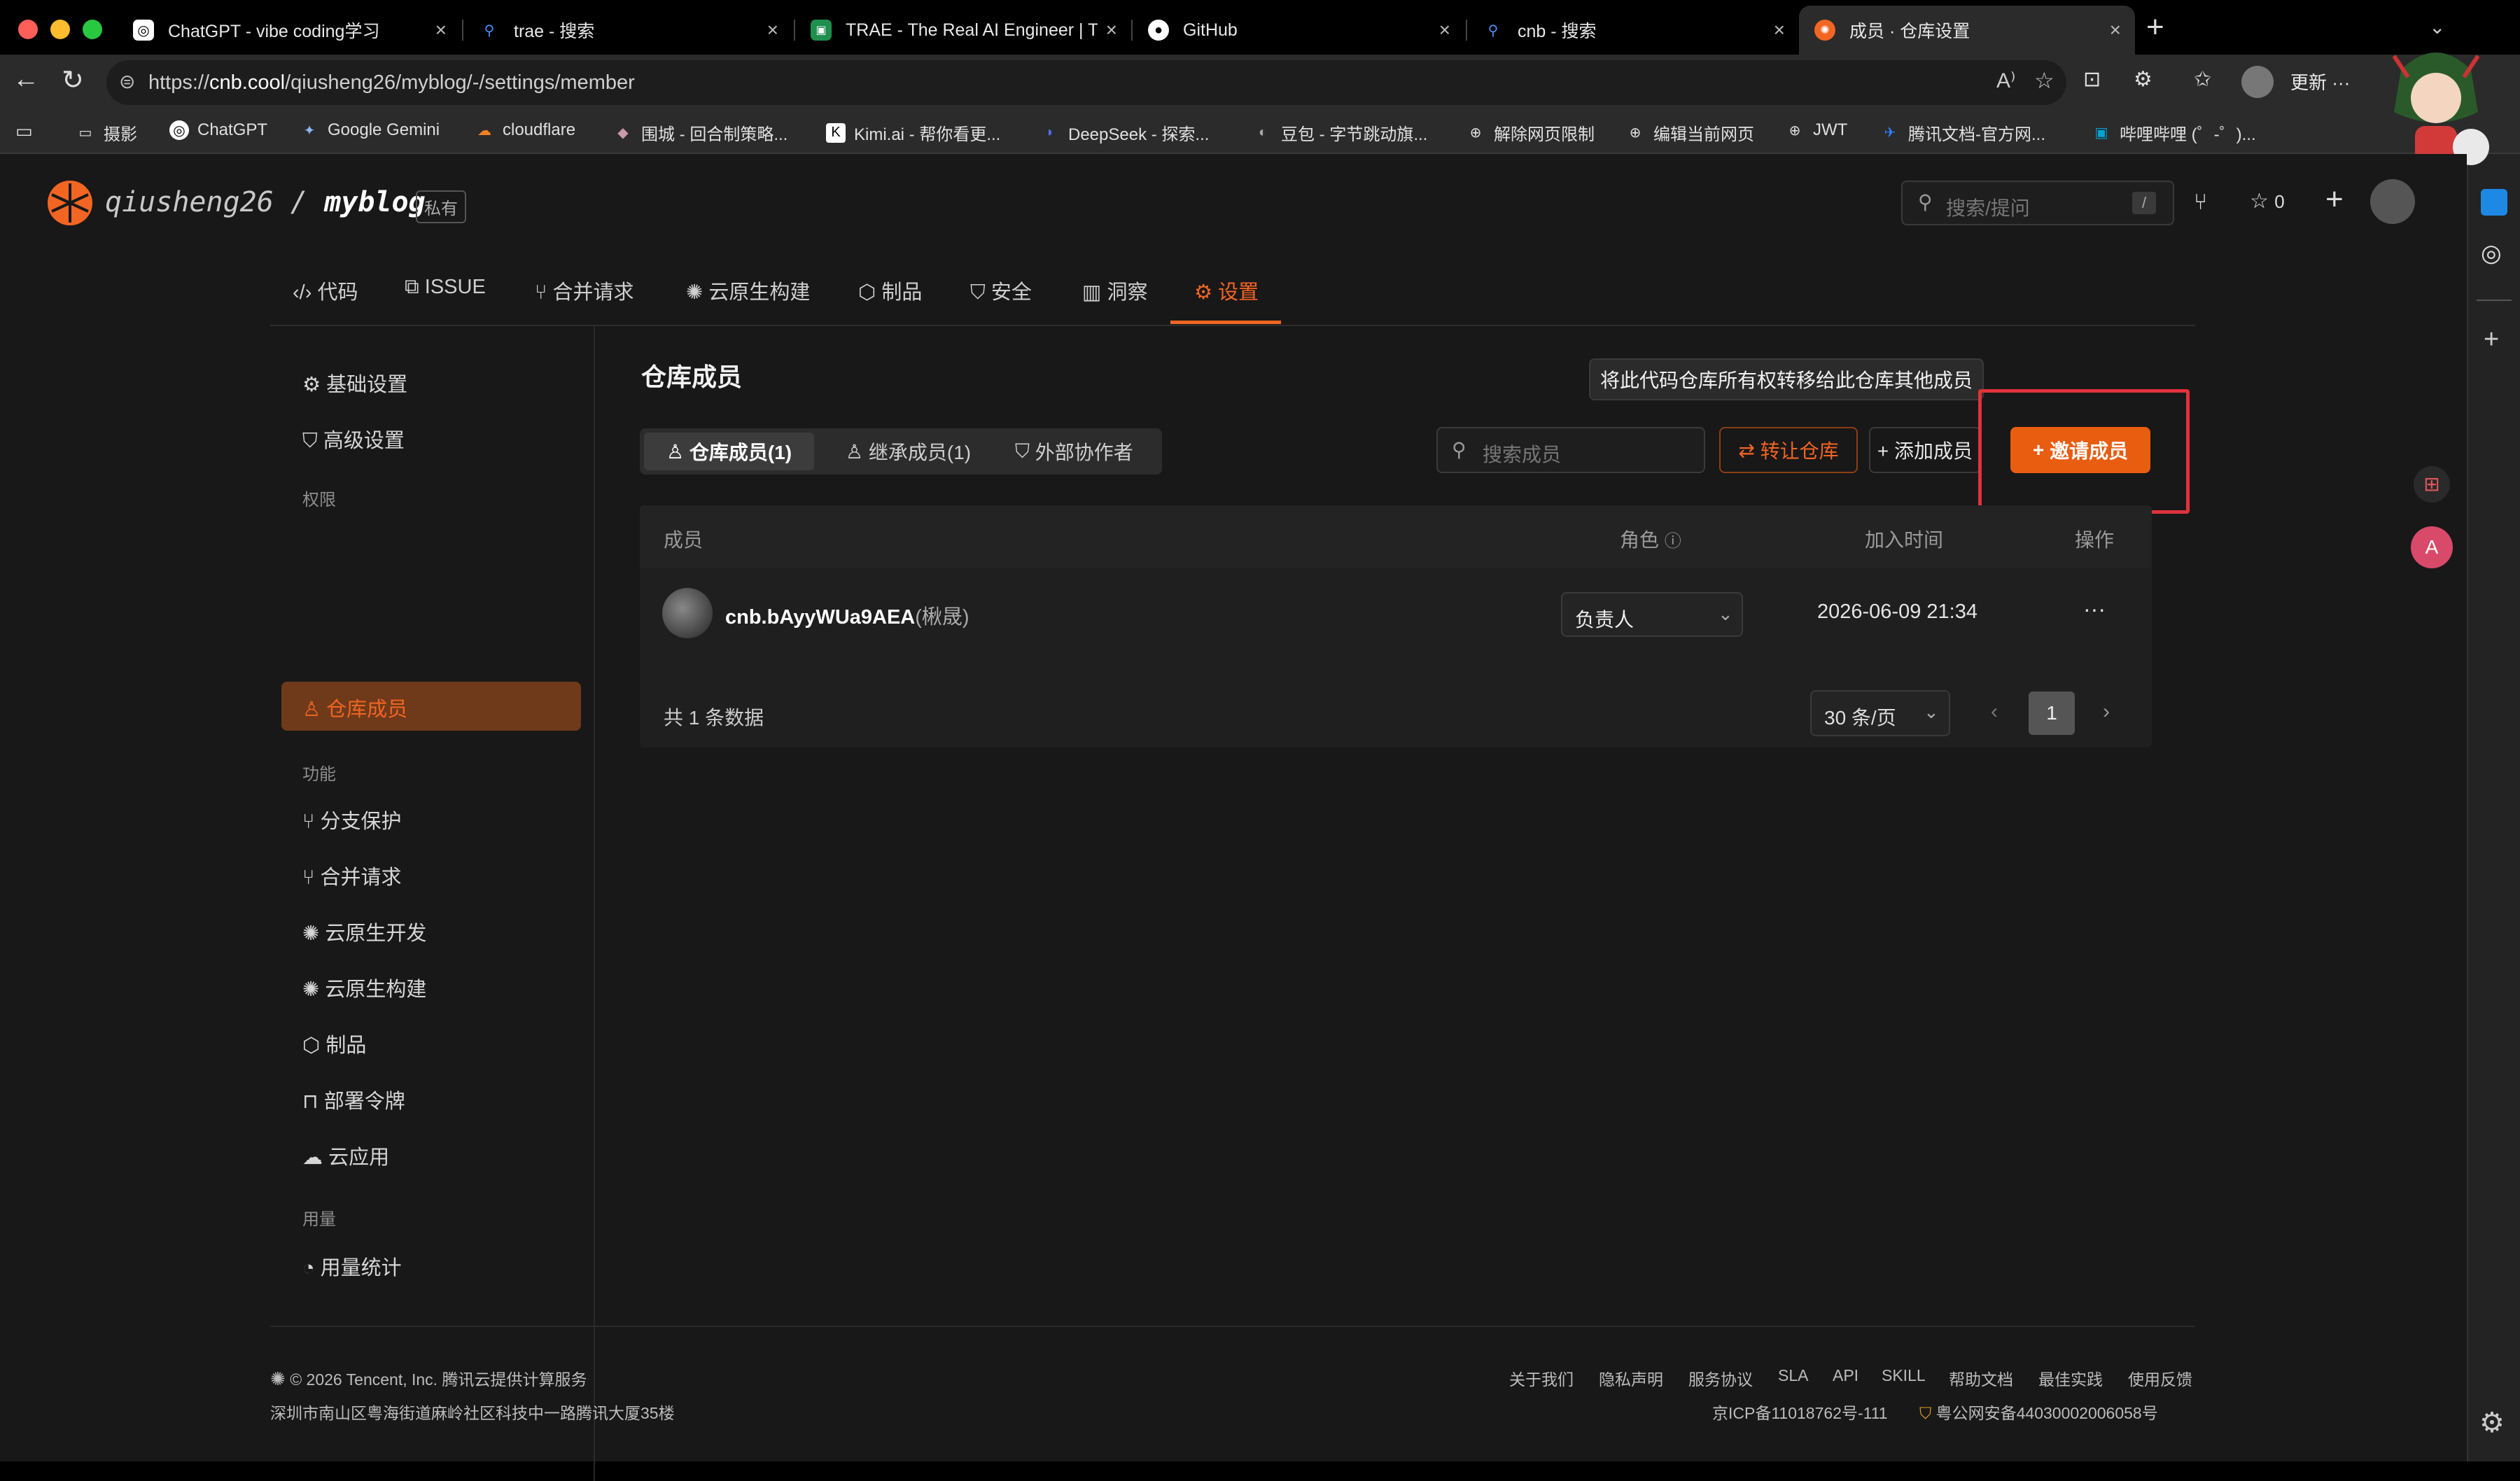  What do you see at coordinates (2005, 81) in the screenshot?
I see `read-aloud-icon: A⁾` at bounding box center [2005, 81].